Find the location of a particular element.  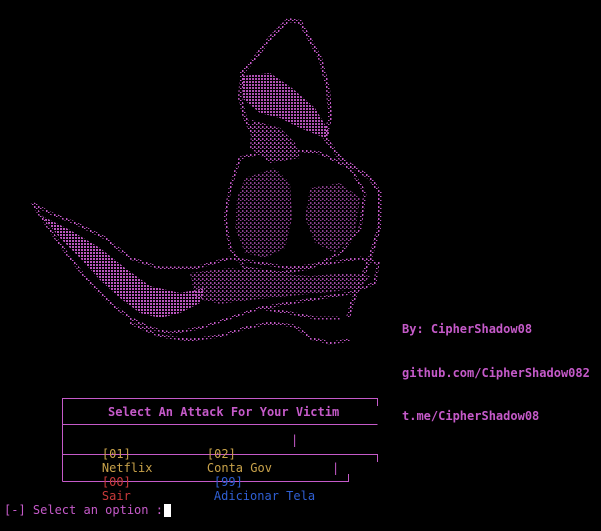

option-sair-label: Sair is located at coordinates (116, 496).